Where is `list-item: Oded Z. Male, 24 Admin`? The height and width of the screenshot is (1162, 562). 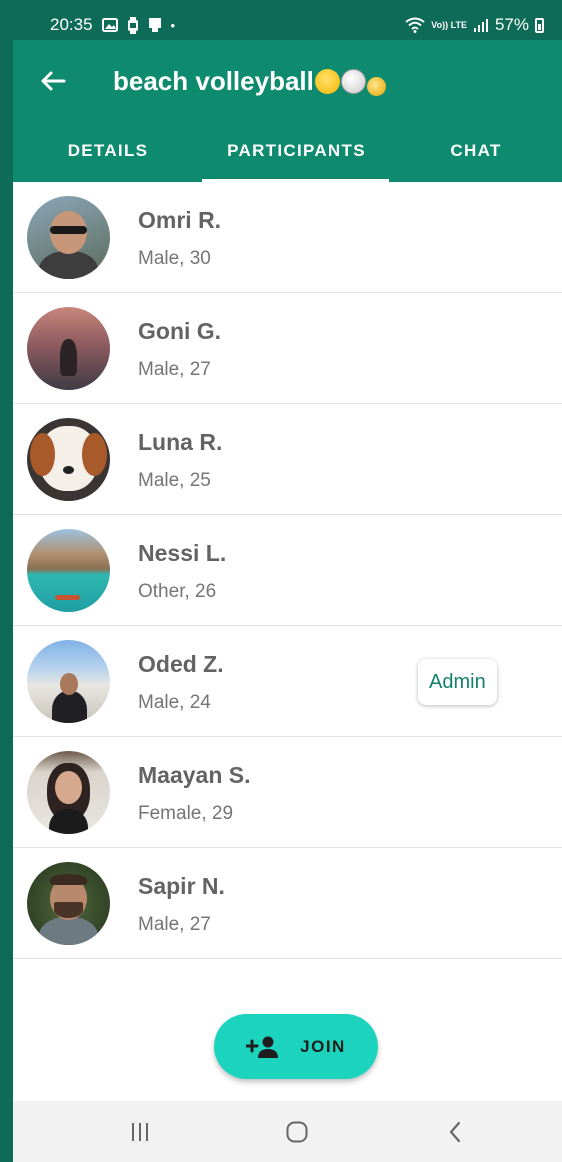 list-item: Oded Z. Male, 24 Admin is located at coordinates (287, 681).